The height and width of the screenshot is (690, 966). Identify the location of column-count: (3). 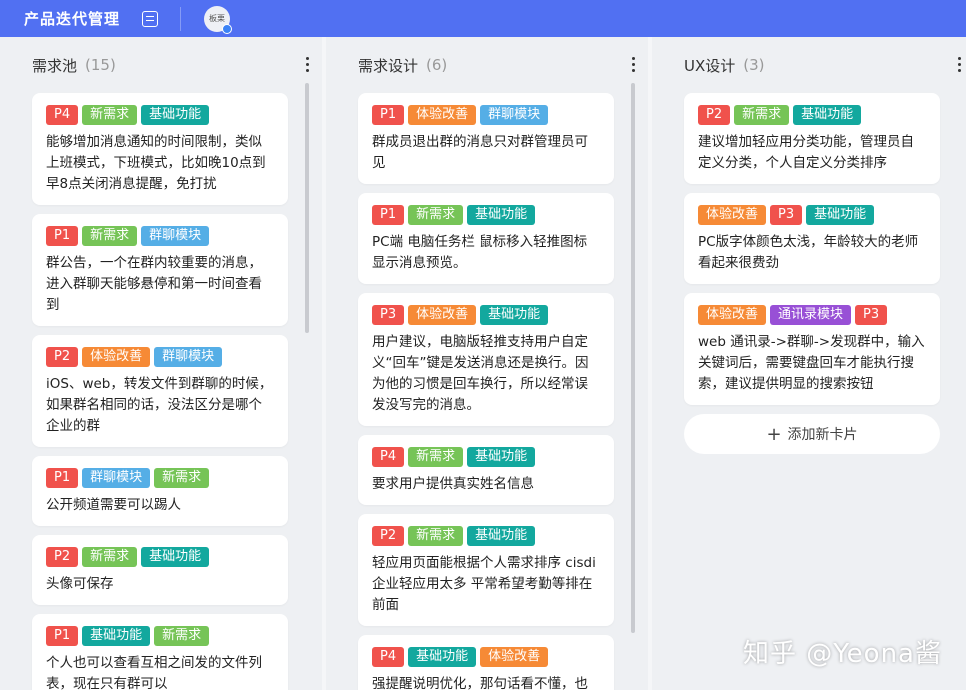
(754, 65).